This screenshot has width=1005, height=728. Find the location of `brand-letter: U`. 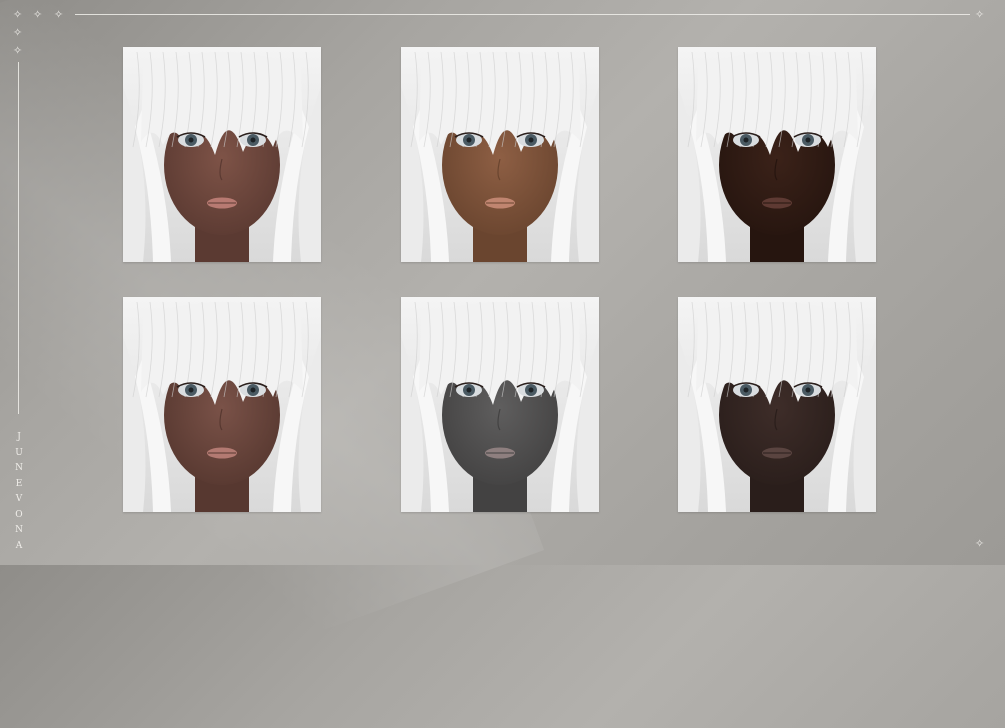

brand-letter: U is located at coordinates (19, 452).